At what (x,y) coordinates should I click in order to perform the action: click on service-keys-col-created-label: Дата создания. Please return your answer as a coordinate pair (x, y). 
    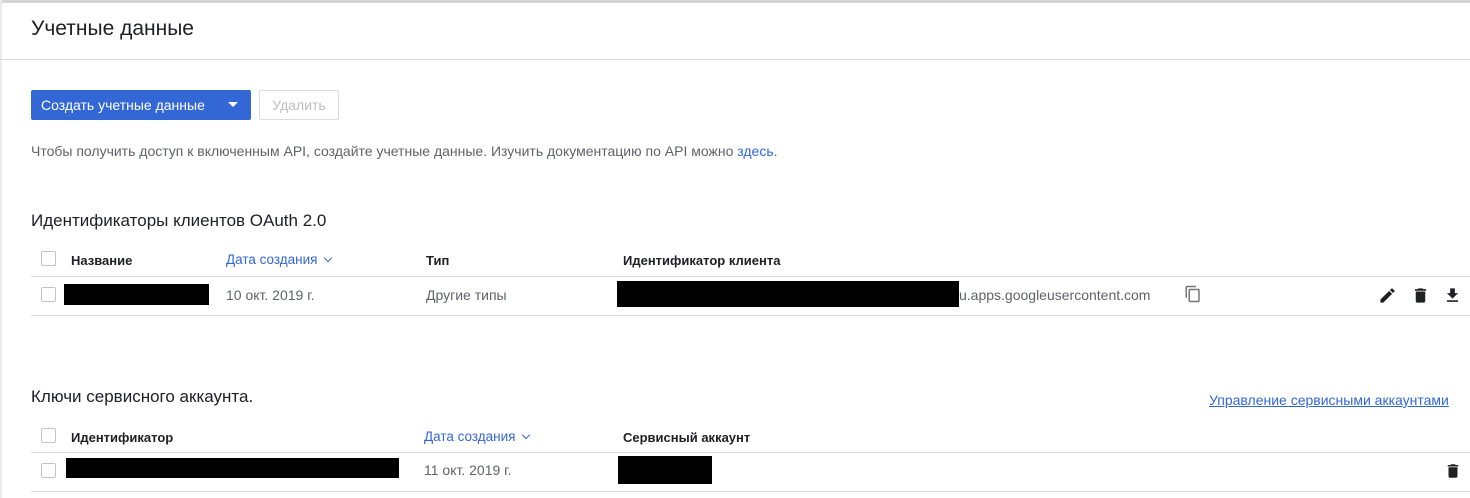
    Looking at the image, I should click on (470, 436).